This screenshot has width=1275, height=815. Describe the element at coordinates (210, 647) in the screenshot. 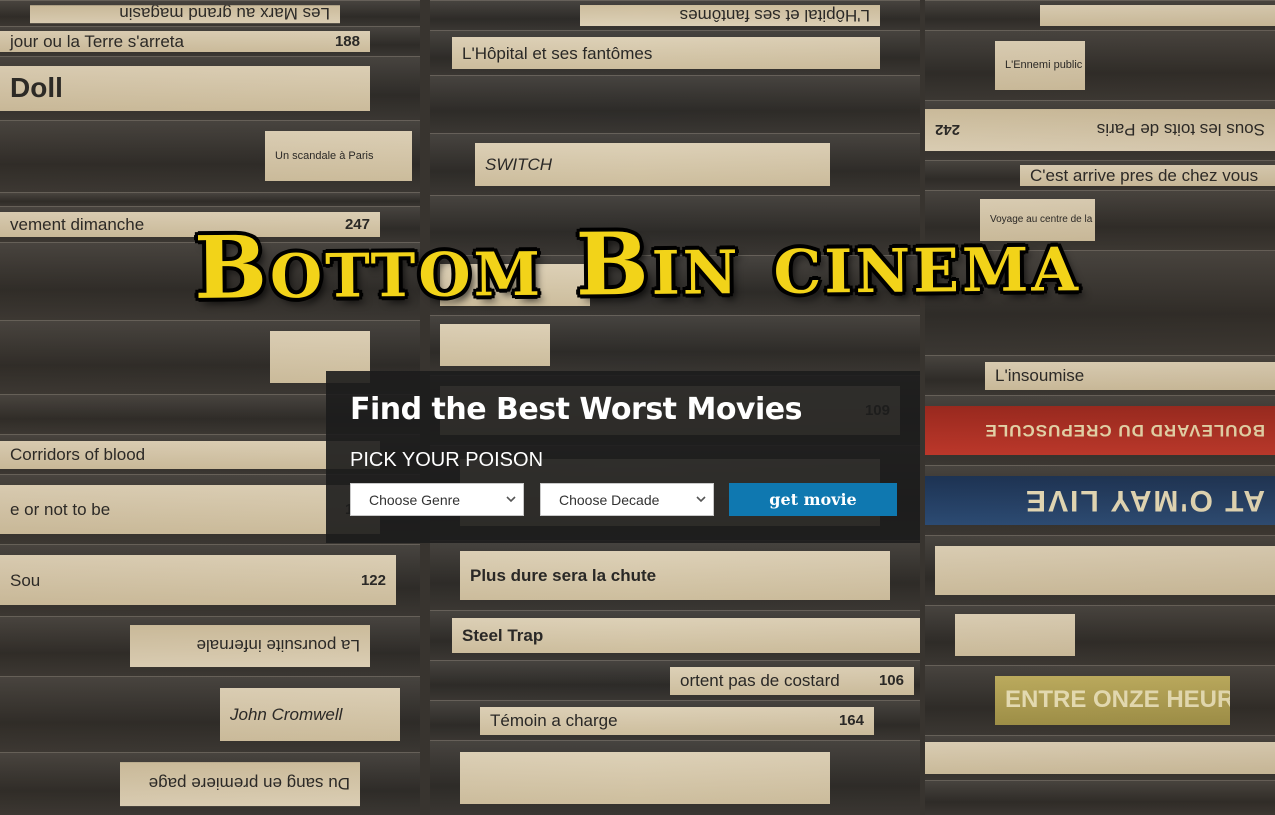

I see `tape: La poursuite infernale` at that location.